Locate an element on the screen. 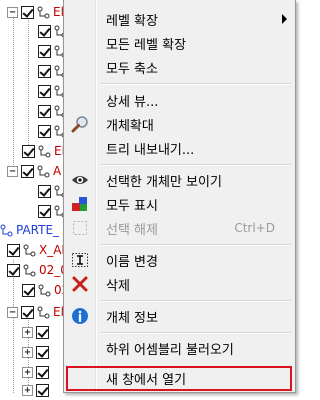 This screenshot has width=320, height=400. menu-item-label: 이름 변경 is located at coordinates (132, 262).